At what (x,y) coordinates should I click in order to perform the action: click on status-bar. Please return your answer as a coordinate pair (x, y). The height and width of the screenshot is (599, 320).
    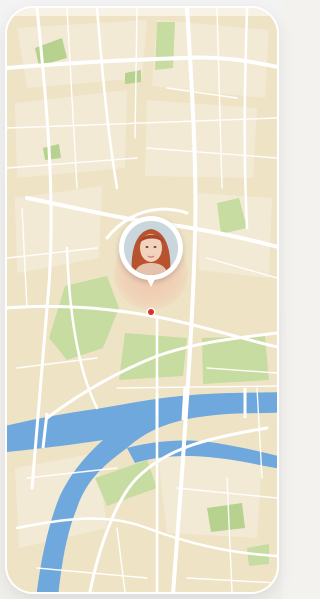
    Looking at the image, I should click on (142, 12).